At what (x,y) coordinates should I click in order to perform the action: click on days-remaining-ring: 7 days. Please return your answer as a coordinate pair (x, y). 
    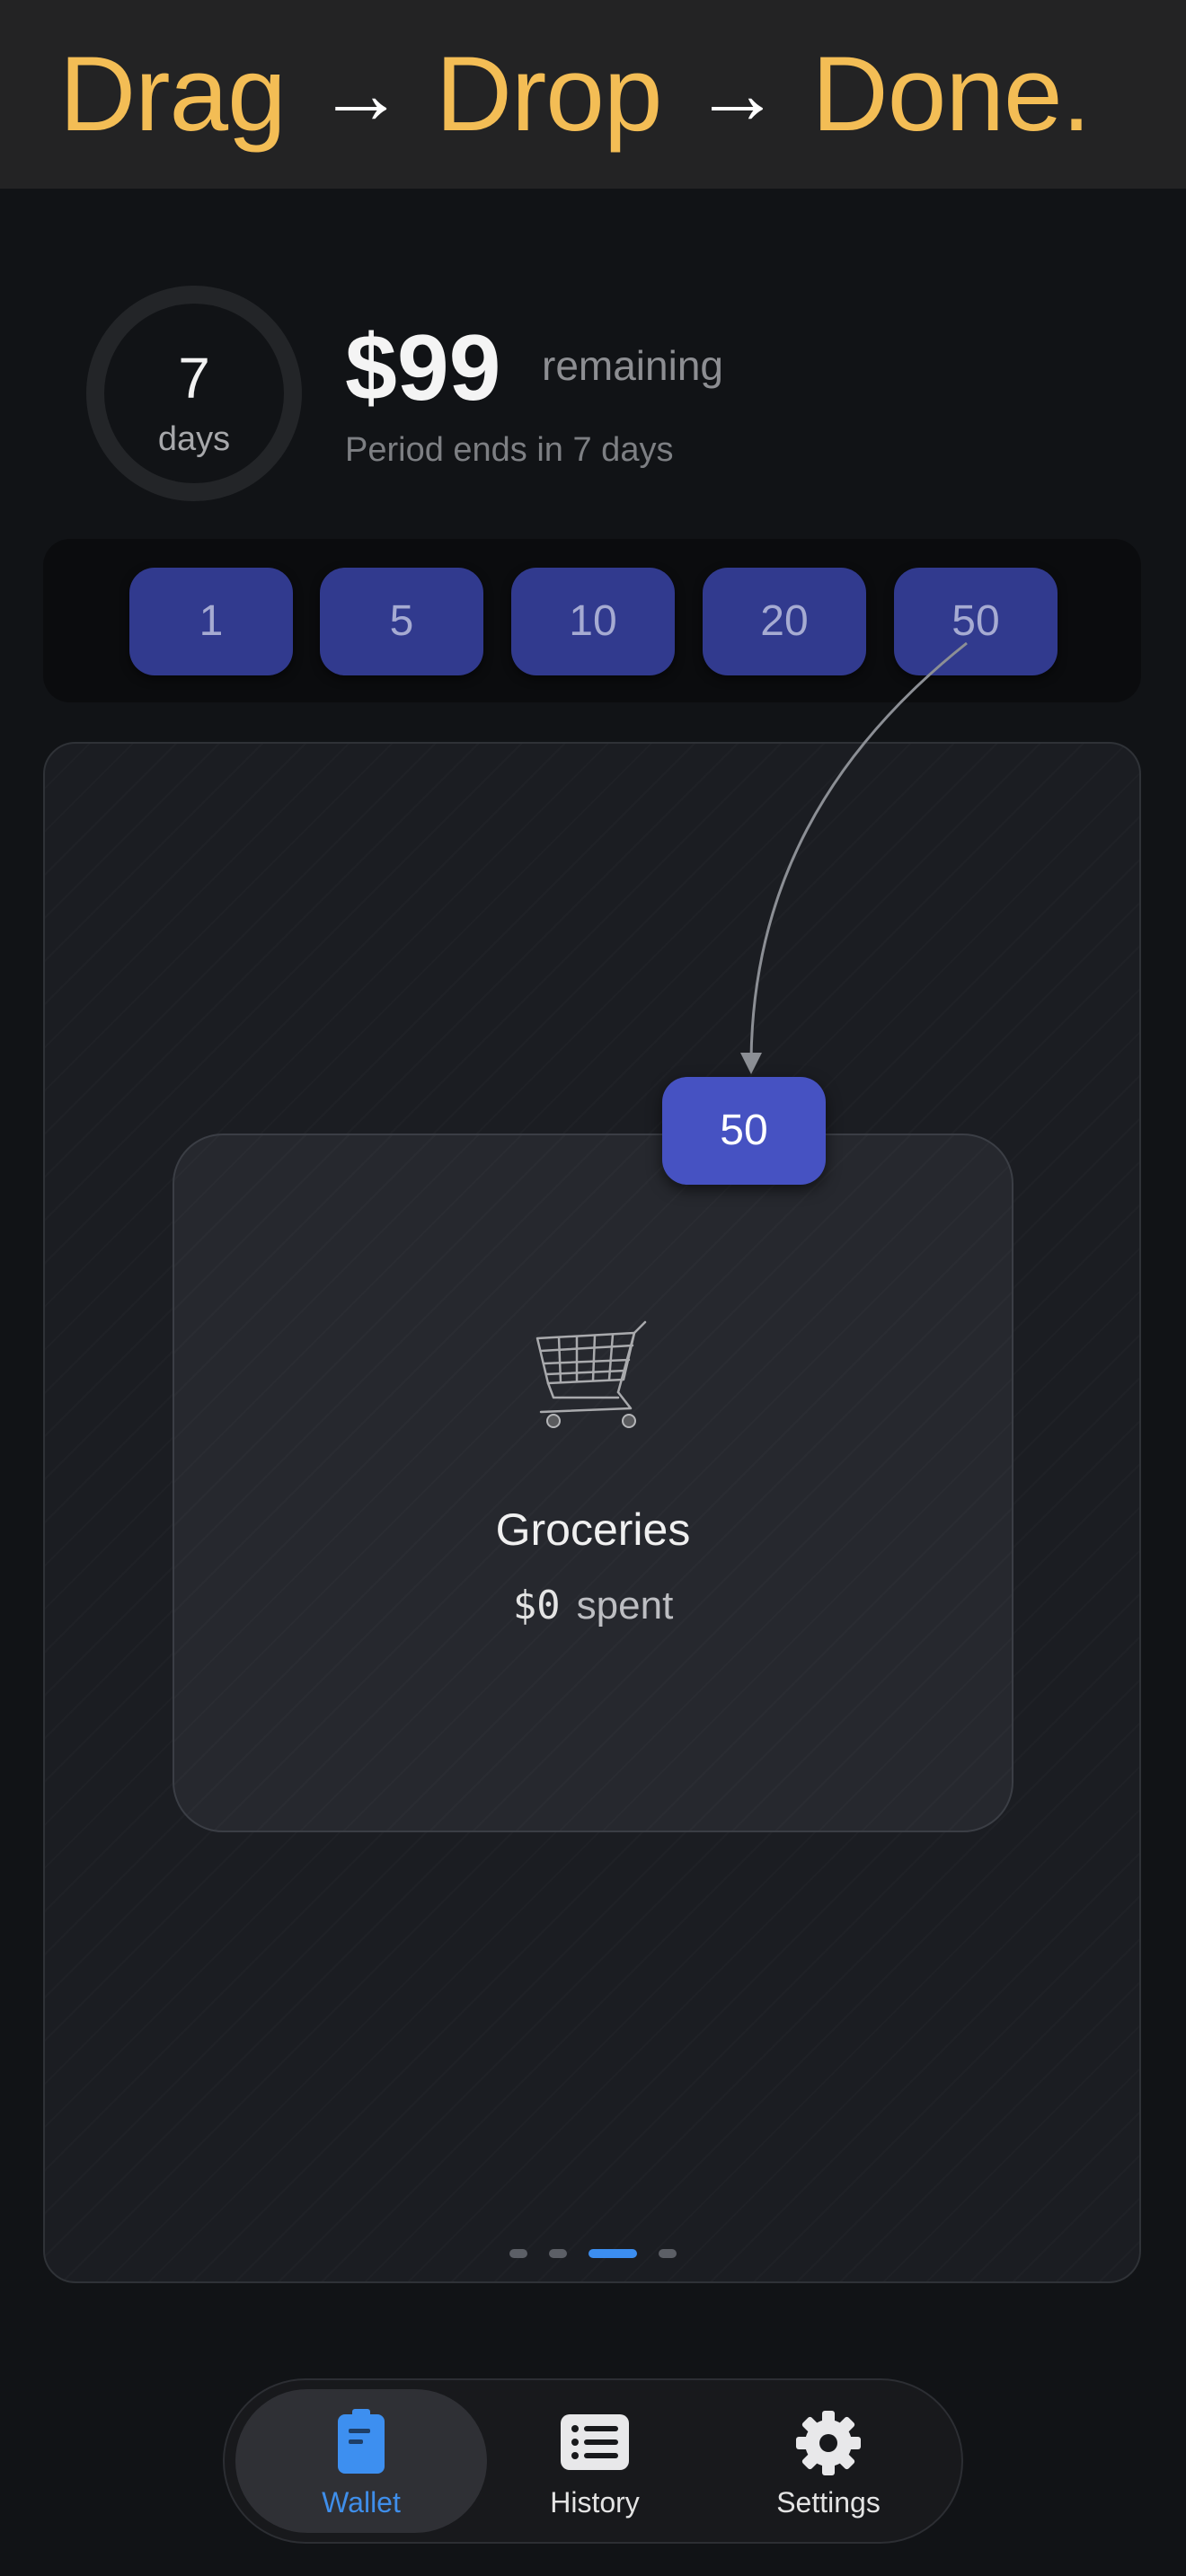
    Looking at the image, I should click on (194, 393).